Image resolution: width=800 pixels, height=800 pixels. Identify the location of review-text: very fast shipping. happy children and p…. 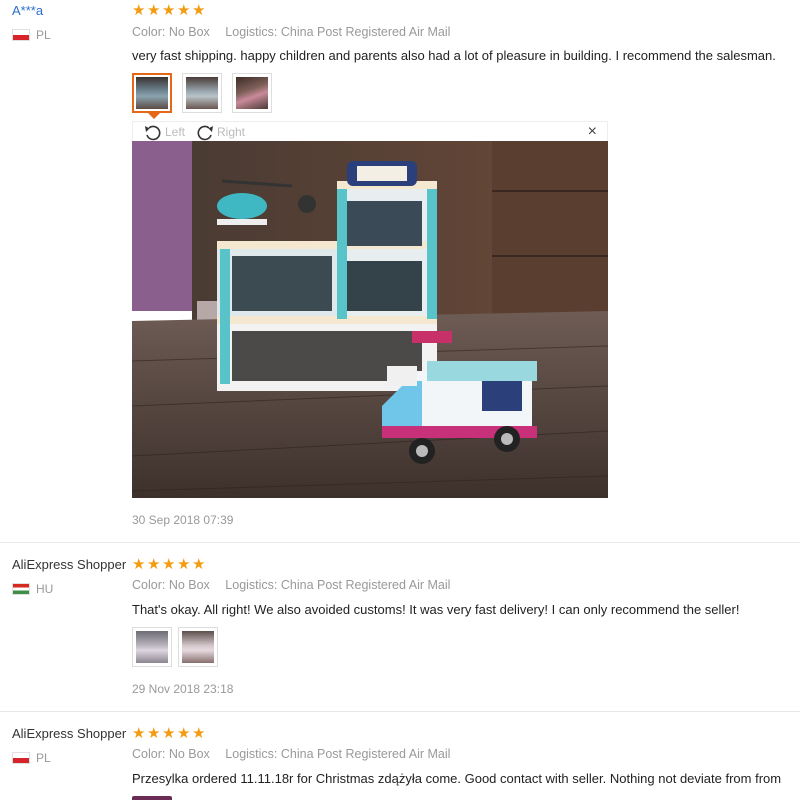
(454, 55).